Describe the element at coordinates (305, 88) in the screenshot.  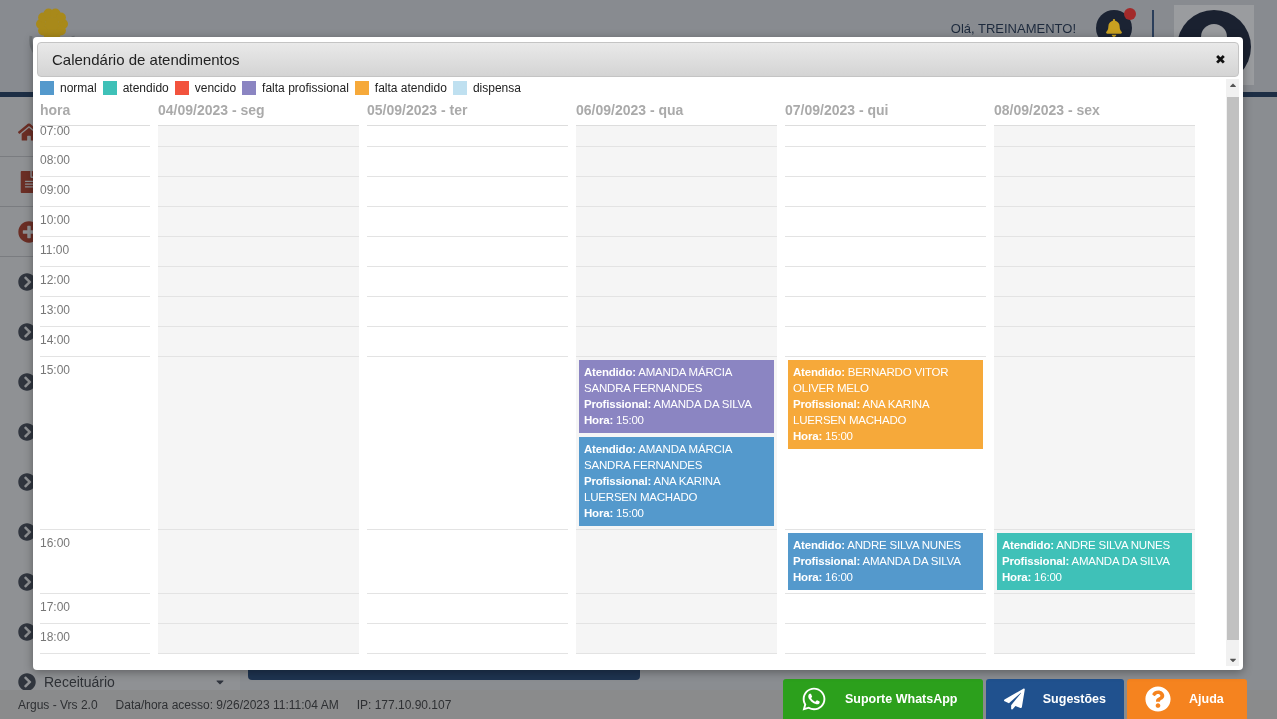
I see `legend-label: falta profissional` at that location.